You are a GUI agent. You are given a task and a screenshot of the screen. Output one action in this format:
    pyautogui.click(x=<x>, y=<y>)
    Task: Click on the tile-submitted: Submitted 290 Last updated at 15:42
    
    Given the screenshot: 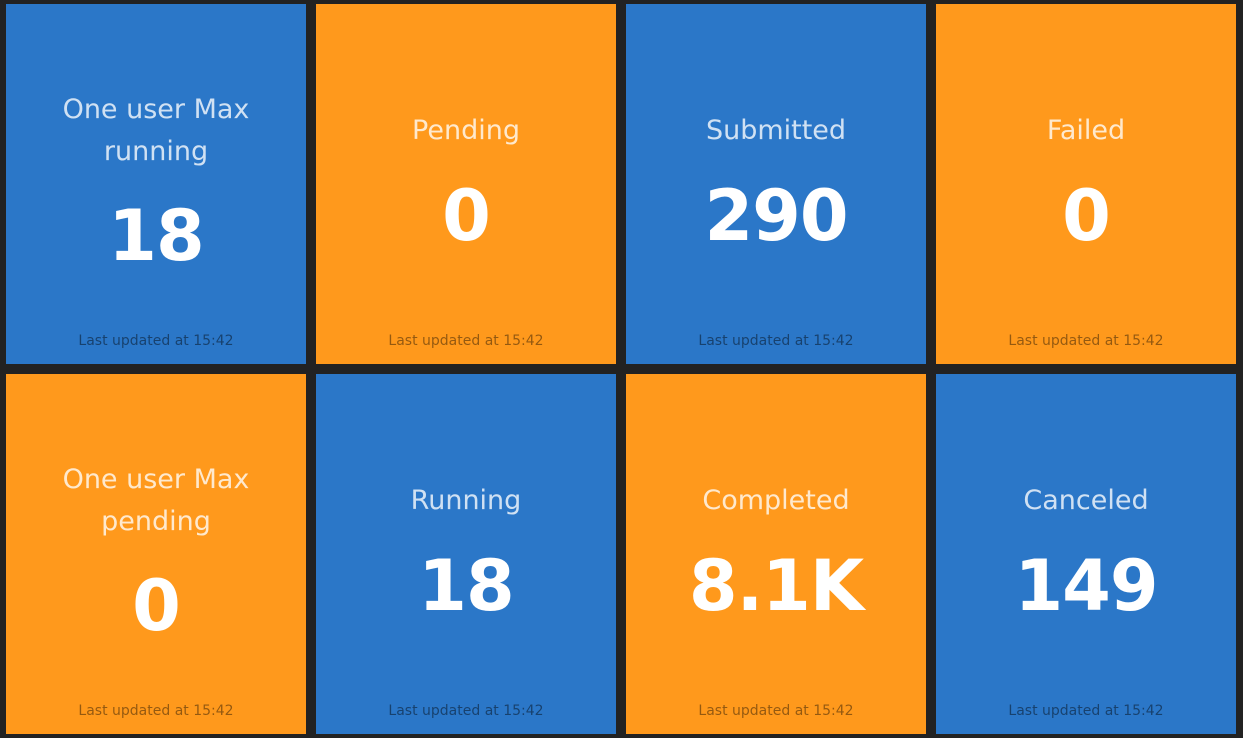 What is the action you would take?
    pyautogui.click(x=776, y=184)
    